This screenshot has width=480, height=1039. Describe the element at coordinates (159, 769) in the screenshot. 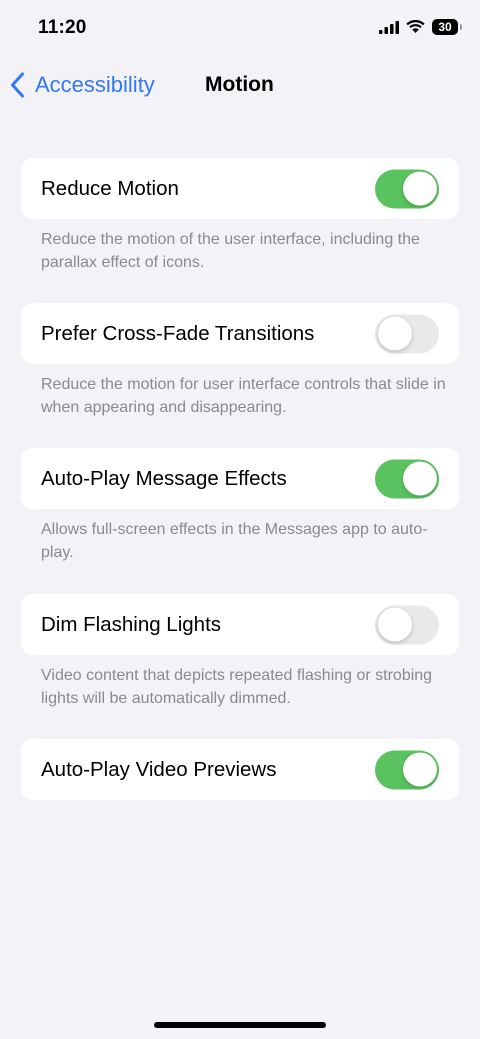

I see `setting-label: Auto-Play Video Previews` at that location.